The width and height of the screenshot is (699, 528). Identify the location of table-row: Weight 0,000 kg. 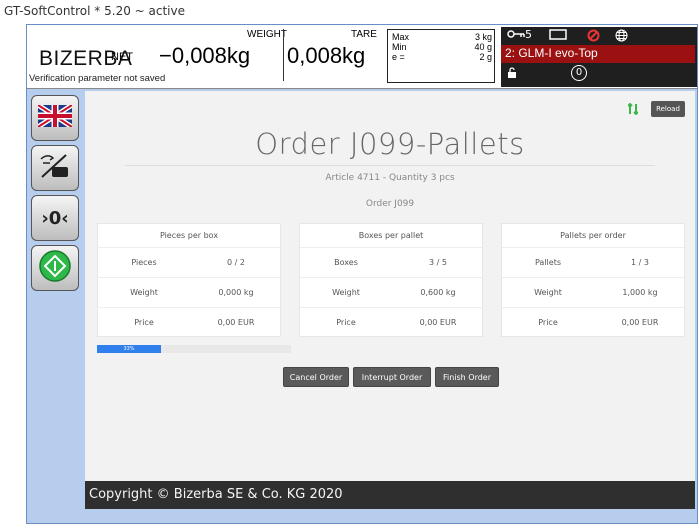
(189, 293).